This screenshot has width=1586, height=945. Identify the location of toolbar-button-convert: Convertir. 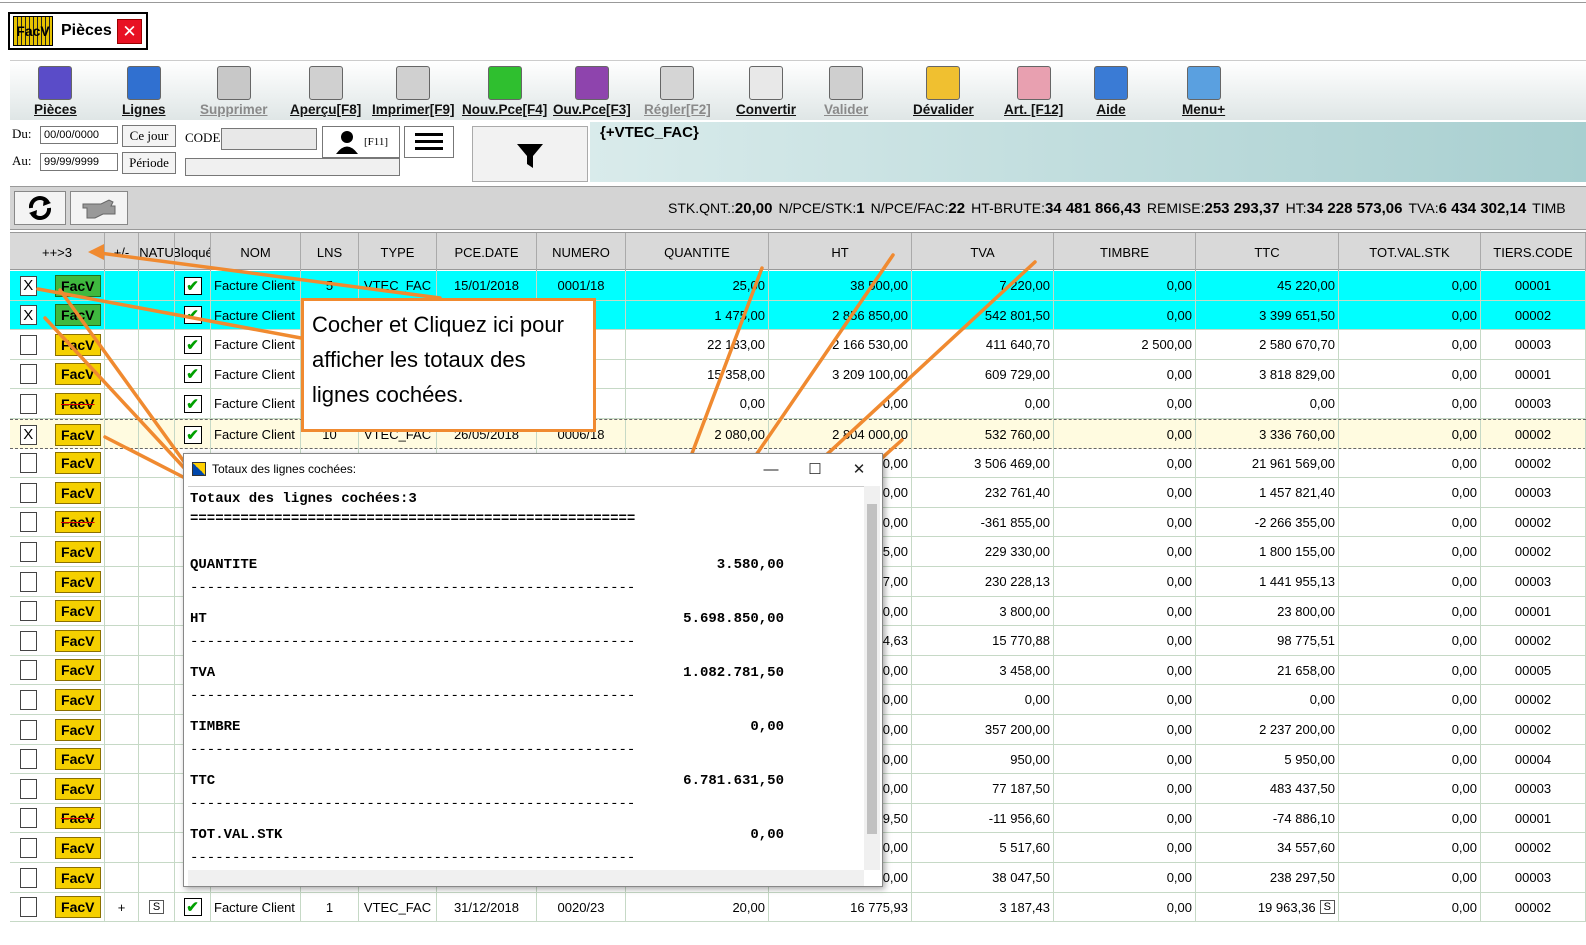
(766, 92).